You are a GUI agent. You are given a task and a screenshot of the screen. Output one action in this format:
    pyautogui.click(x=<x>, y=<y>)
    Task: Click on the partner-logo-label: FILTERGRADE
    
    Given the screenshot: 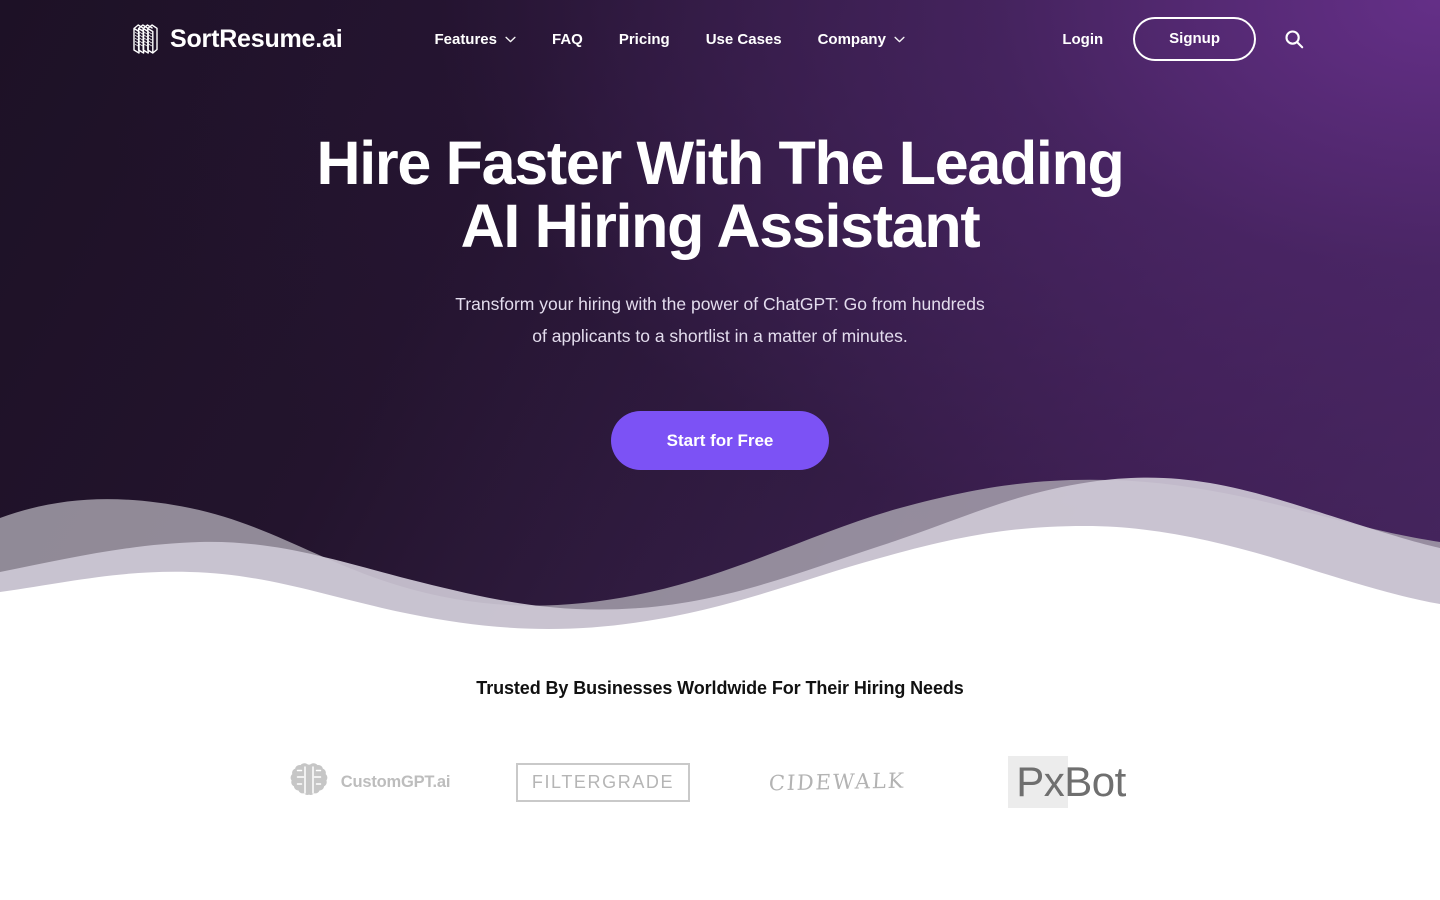 What is the action you would take?
    pyautogui.click(x=603, y=781)
    